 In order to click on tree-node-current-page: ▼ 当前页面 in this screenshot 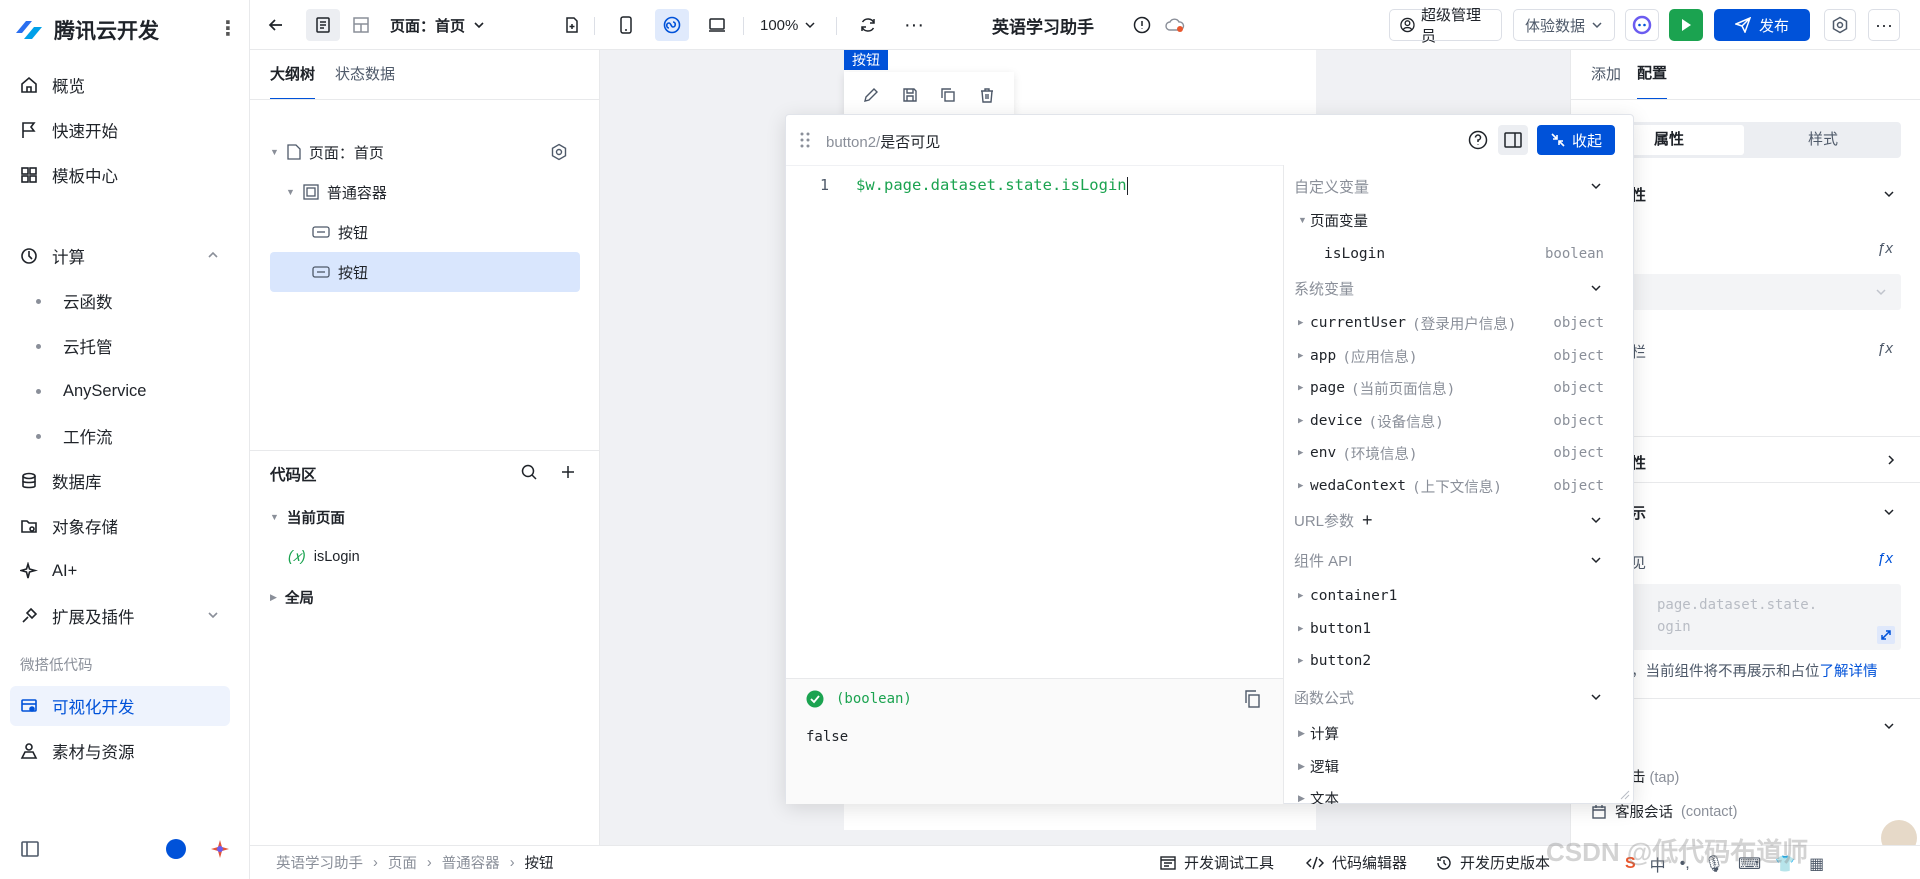, I will do `click(425, 517)`.